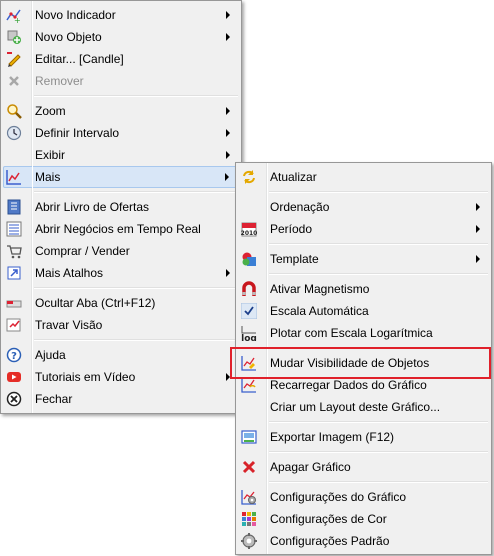  Describe the element at coordinates (249, 519) in the screenshot. I see `color-settings-icon` at that location.